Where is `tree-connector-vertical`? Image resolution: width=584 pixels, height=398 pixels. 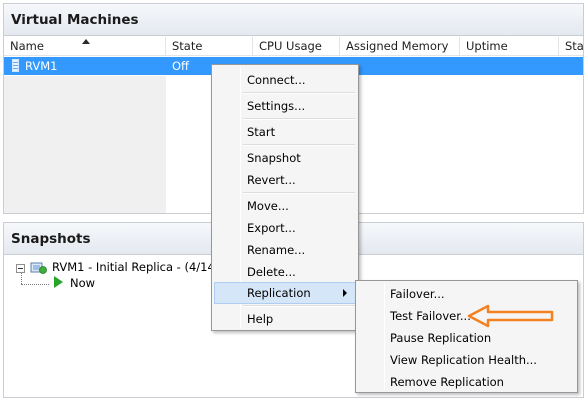
tree-connector-vertical is located at coordinates (21, 278).